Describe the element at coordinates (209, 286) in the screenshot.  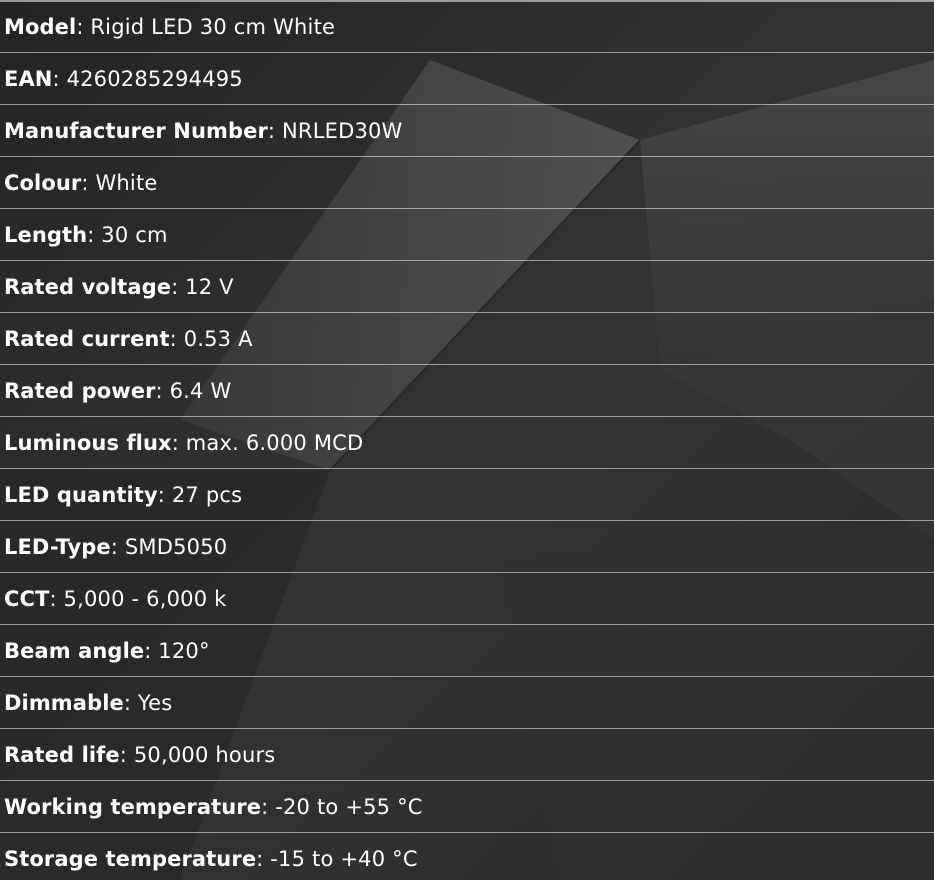
I see `spec-value: 12 V` at that location.